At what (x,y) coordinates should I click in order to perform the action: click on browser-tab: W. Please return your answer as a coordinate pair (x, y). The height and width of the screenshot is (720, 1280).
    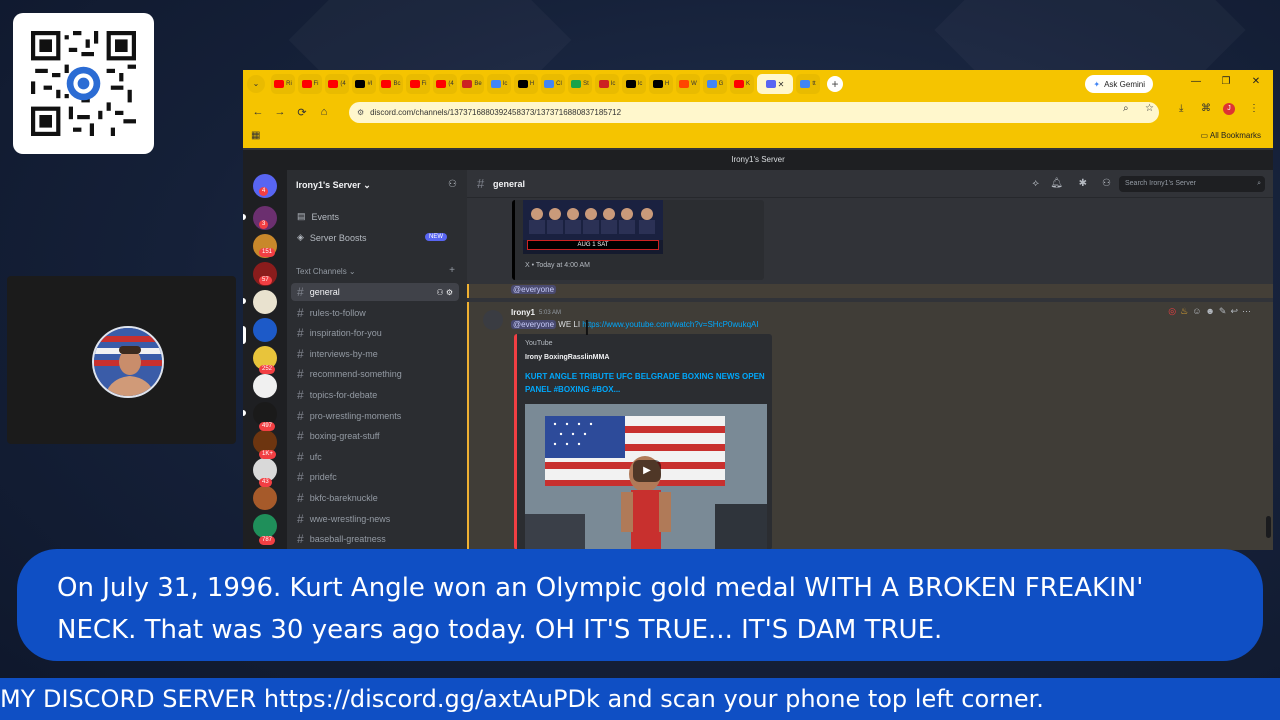
    Looking at the image, I should click on (688, 84).